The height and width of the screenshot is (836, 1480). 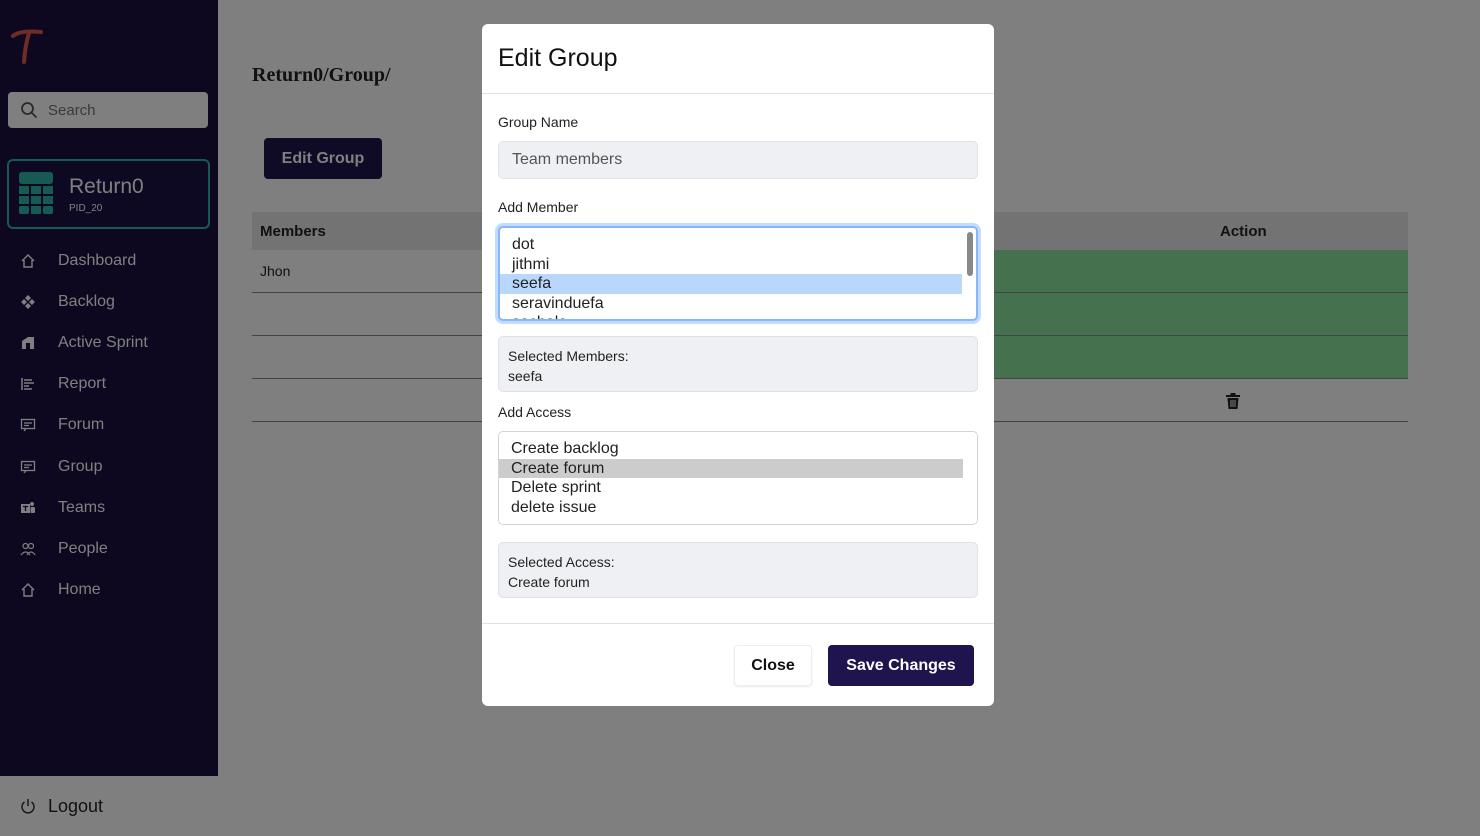 What do you see at coordinates (535, 412) in the screenshot?
I see `add-access-label: Add Access` at bounding box center [535, 412].